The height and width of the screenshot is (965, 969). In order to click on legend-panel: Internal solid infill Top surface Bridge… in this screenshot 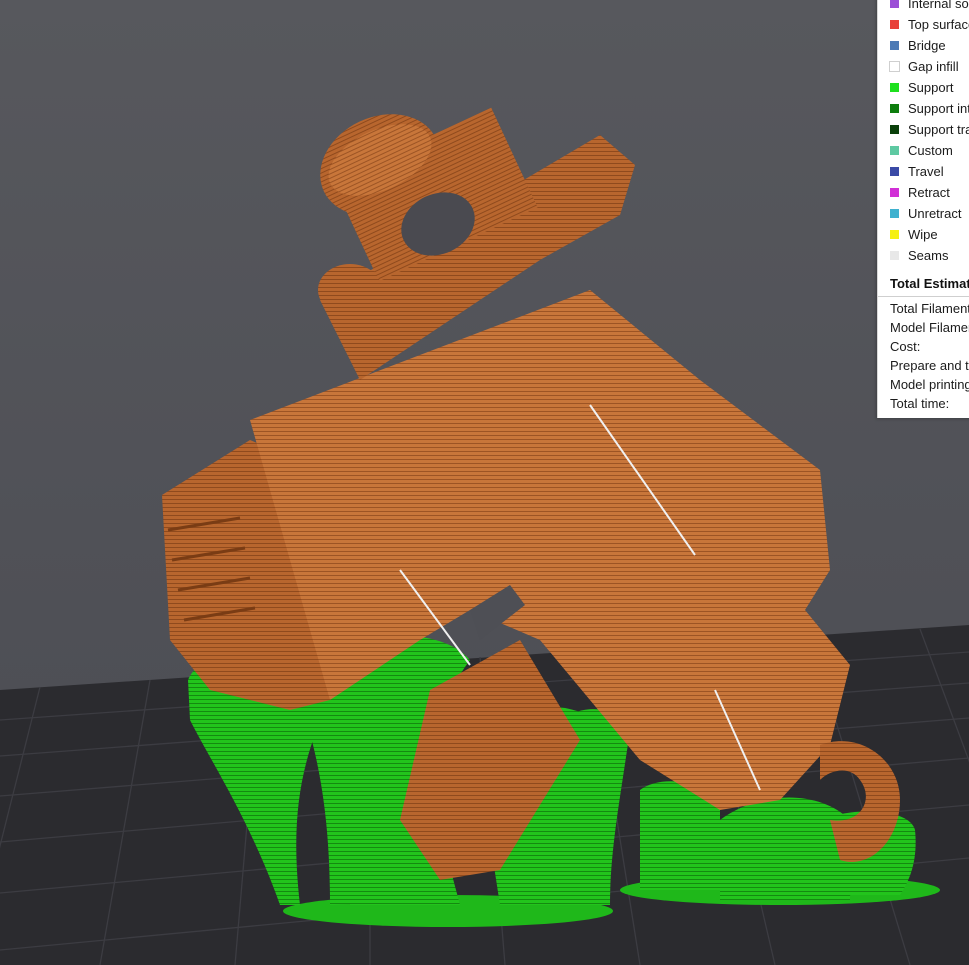, I will do `click(923, 209)`.